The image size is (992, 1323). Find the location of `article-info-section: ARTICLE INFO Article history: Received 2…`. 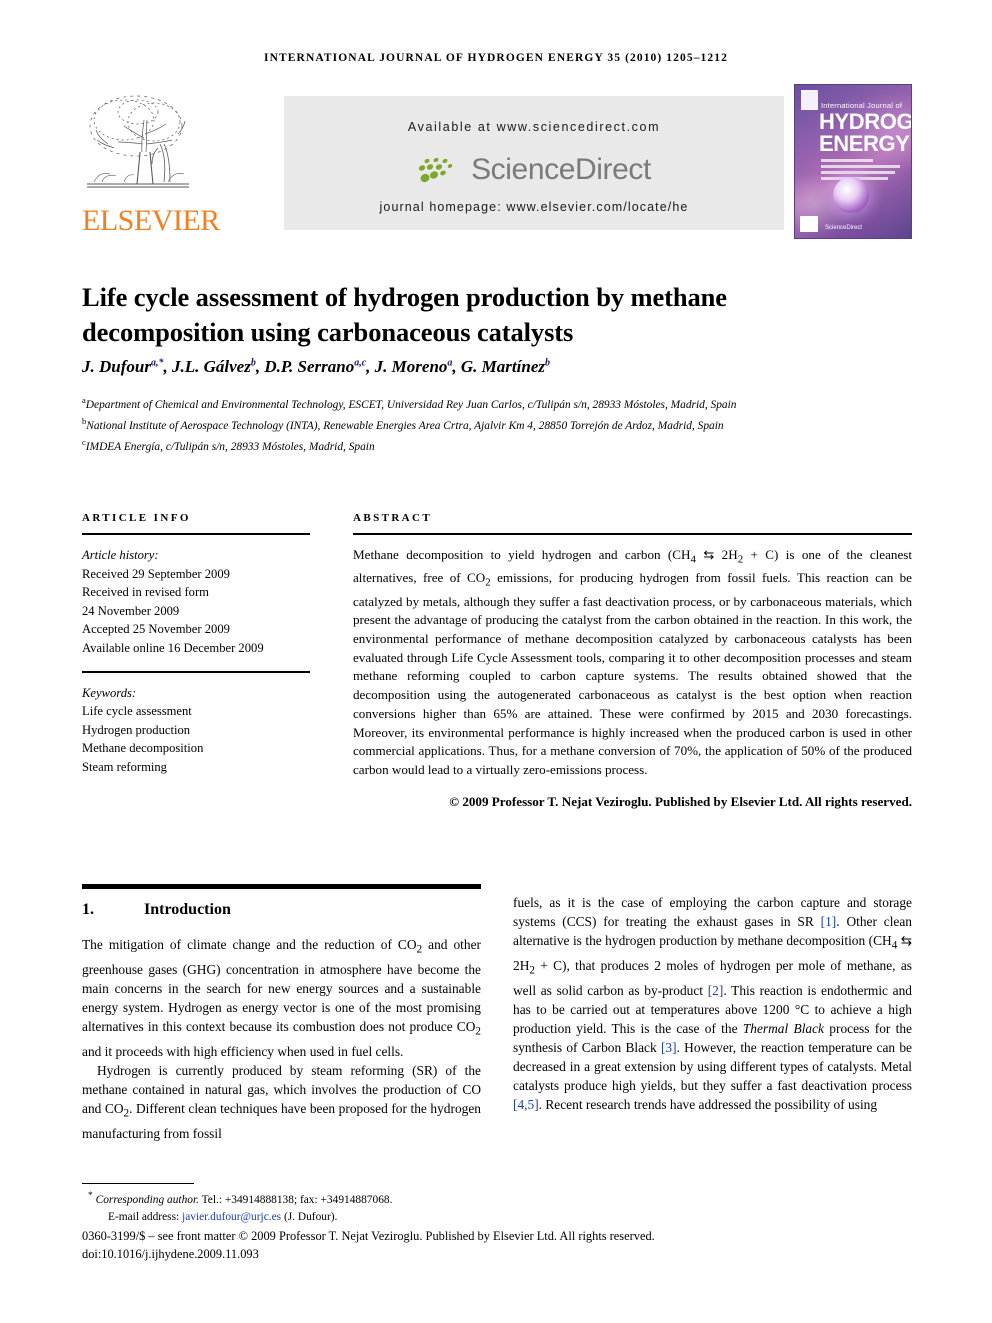

article-info-section: ARTICLE INFO Article history: Received 2… is located at coordinates (196, 644).